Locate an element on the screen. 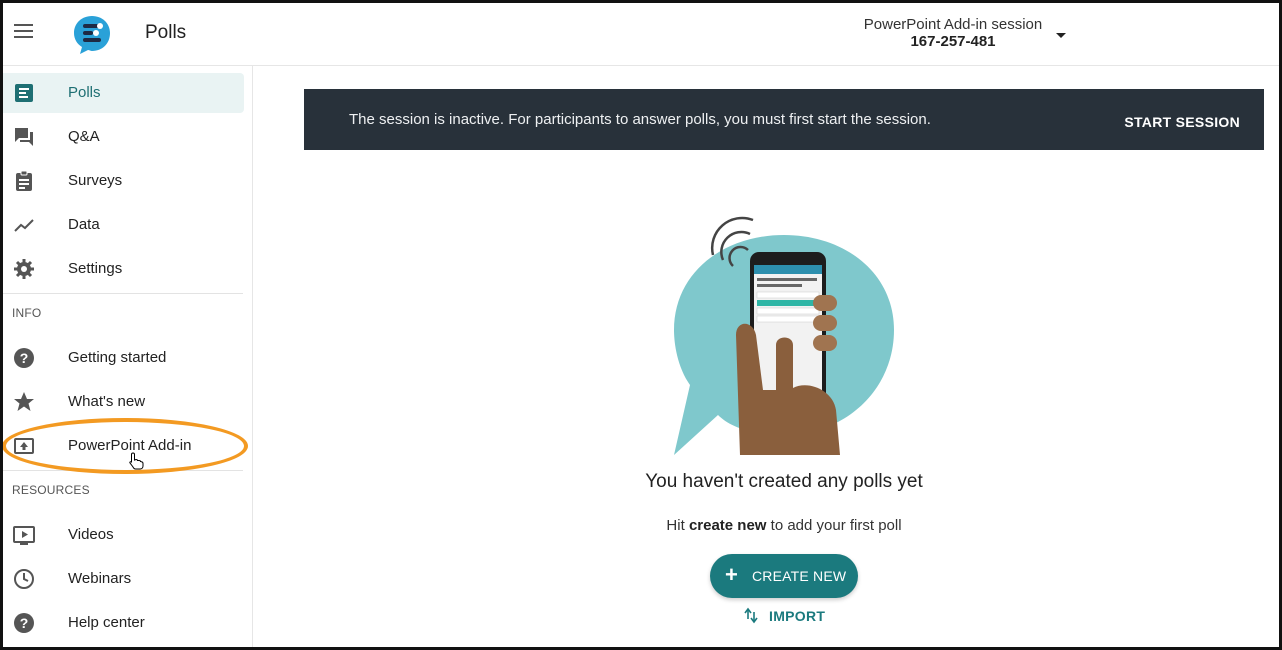 This screenshot has height=650, width=1282. subtitle-suffix: to add your first poll is located at coordinates (836, 525).